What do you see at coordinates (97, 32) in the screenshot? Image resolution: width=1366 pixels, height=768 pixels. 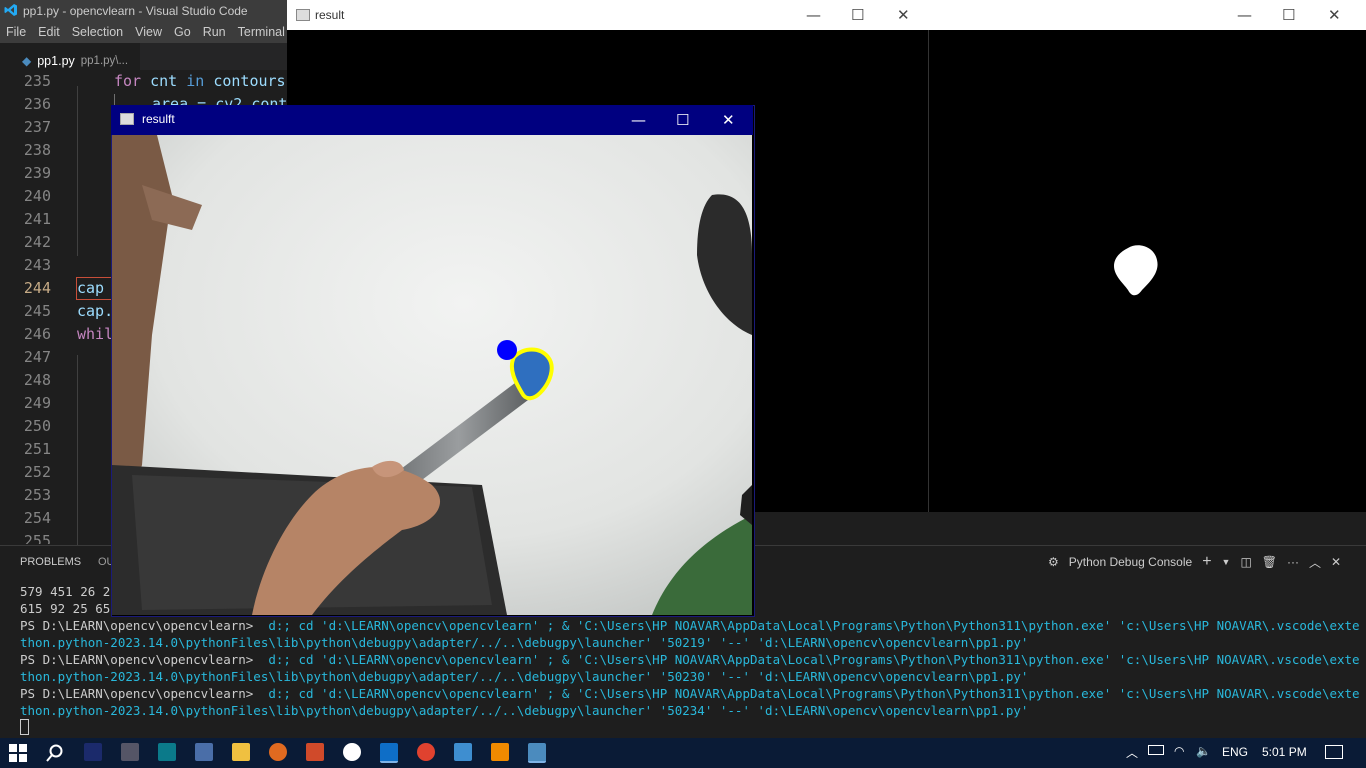 I see `menu-selection: Selection` at bounding box center [97, 32].